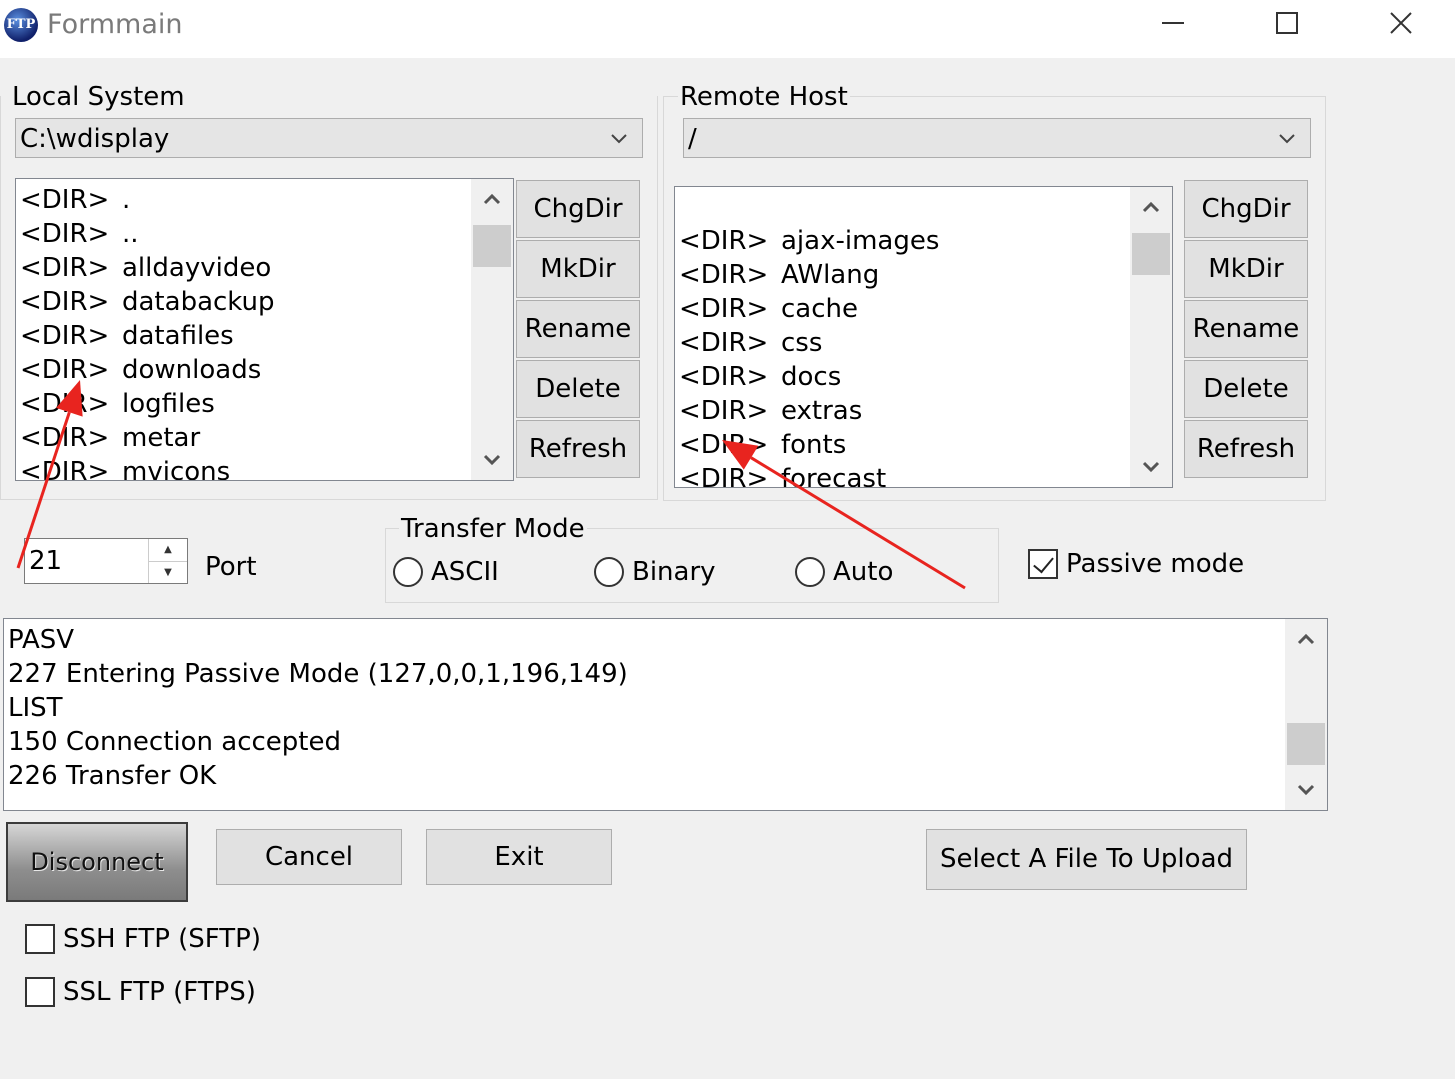  Describe the element at coordinates (1306, 714) in the screenshot. I see `log-scrollbar` at that location.